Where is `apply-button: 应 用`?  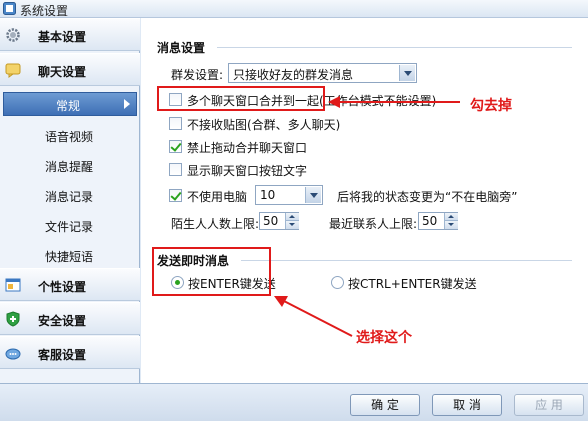 apply-button: 应 用 is located at coordinates (549, 405).